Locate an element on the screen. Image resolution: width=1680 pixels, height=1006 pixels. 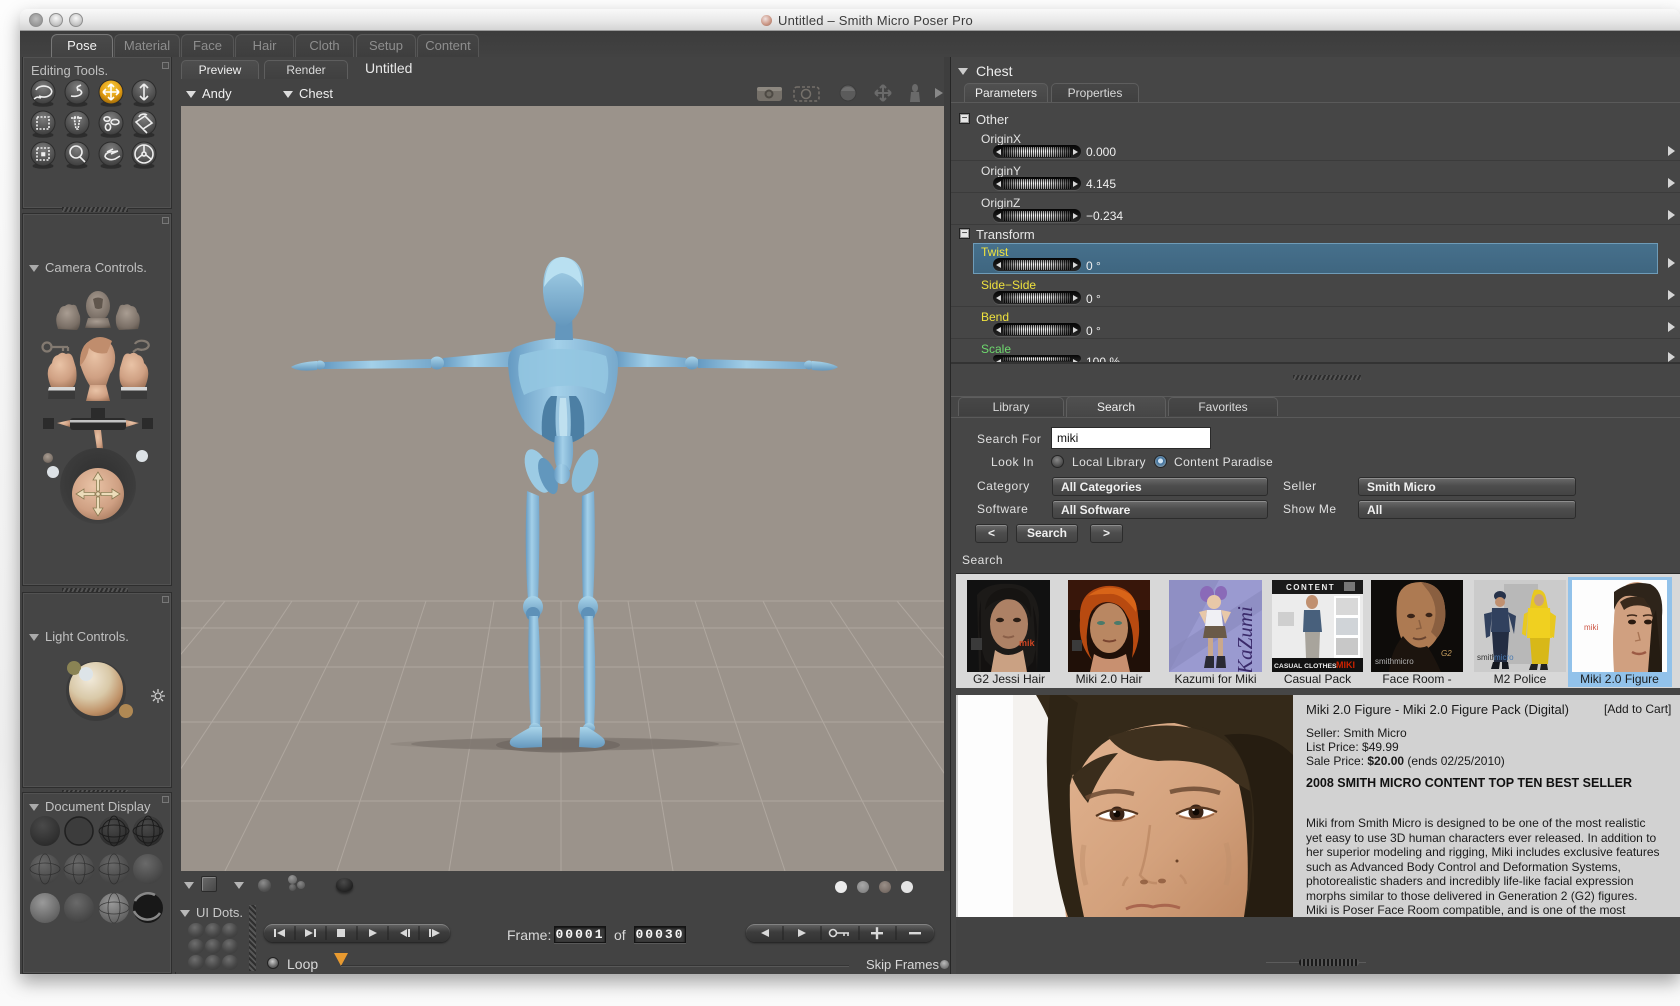
svg-text: CONTENT is located at coordinates (1310, 587).